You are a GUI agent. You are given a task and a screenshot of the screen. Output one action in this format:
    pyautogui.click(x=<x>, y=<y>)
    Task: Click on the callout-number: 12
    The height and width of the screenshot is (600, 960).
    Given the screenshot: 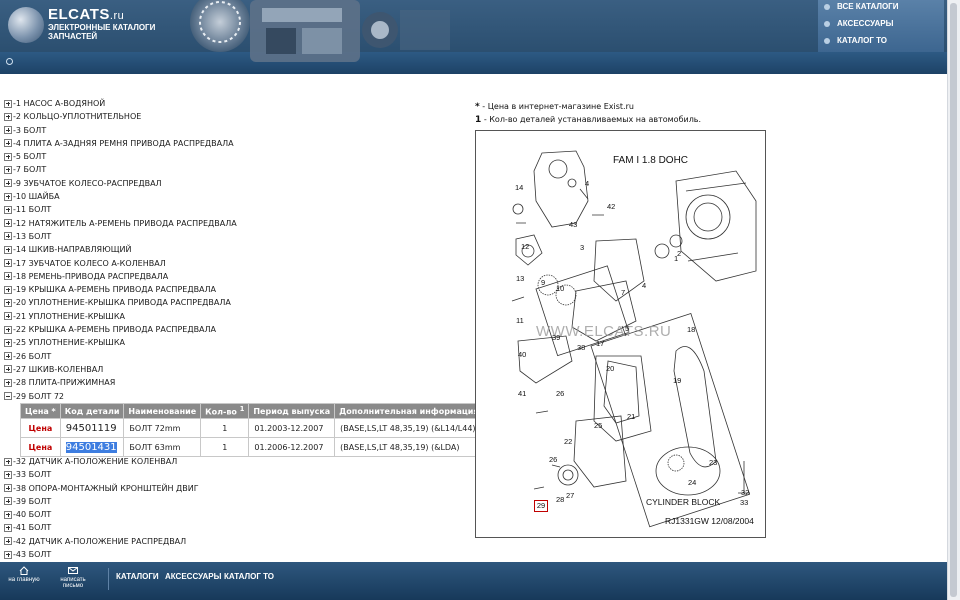 What is the action you would take?
    pyautogui.click(x=525, y=246)
    